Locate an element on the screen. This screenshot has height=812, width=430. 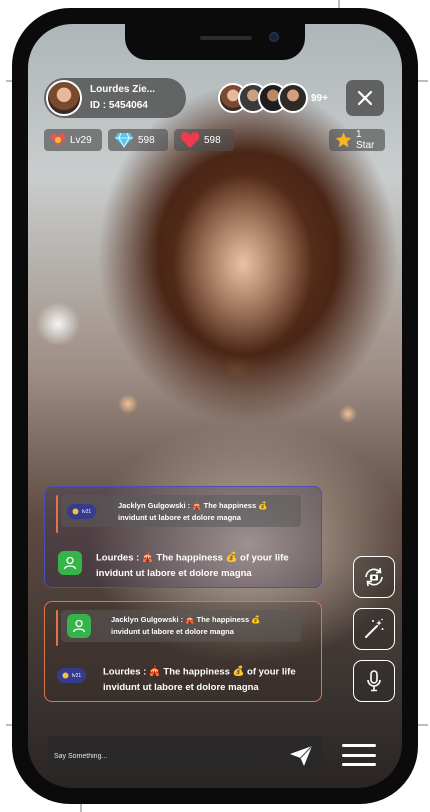
level-badge: Lv29 is located at coordinates (73, 140).